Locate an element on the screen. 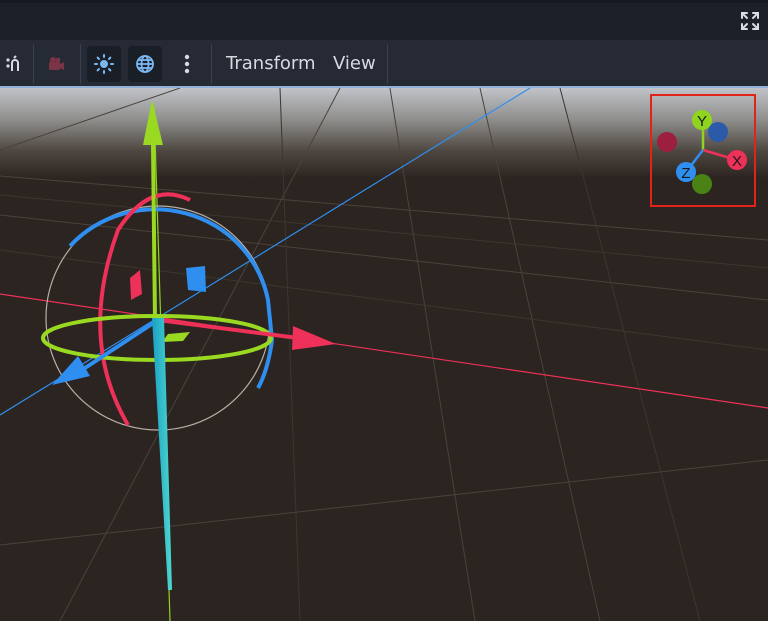 Image resolution: width=768 pixels, height=621 pixels. camera-icon is located at coordinates (56, 63).